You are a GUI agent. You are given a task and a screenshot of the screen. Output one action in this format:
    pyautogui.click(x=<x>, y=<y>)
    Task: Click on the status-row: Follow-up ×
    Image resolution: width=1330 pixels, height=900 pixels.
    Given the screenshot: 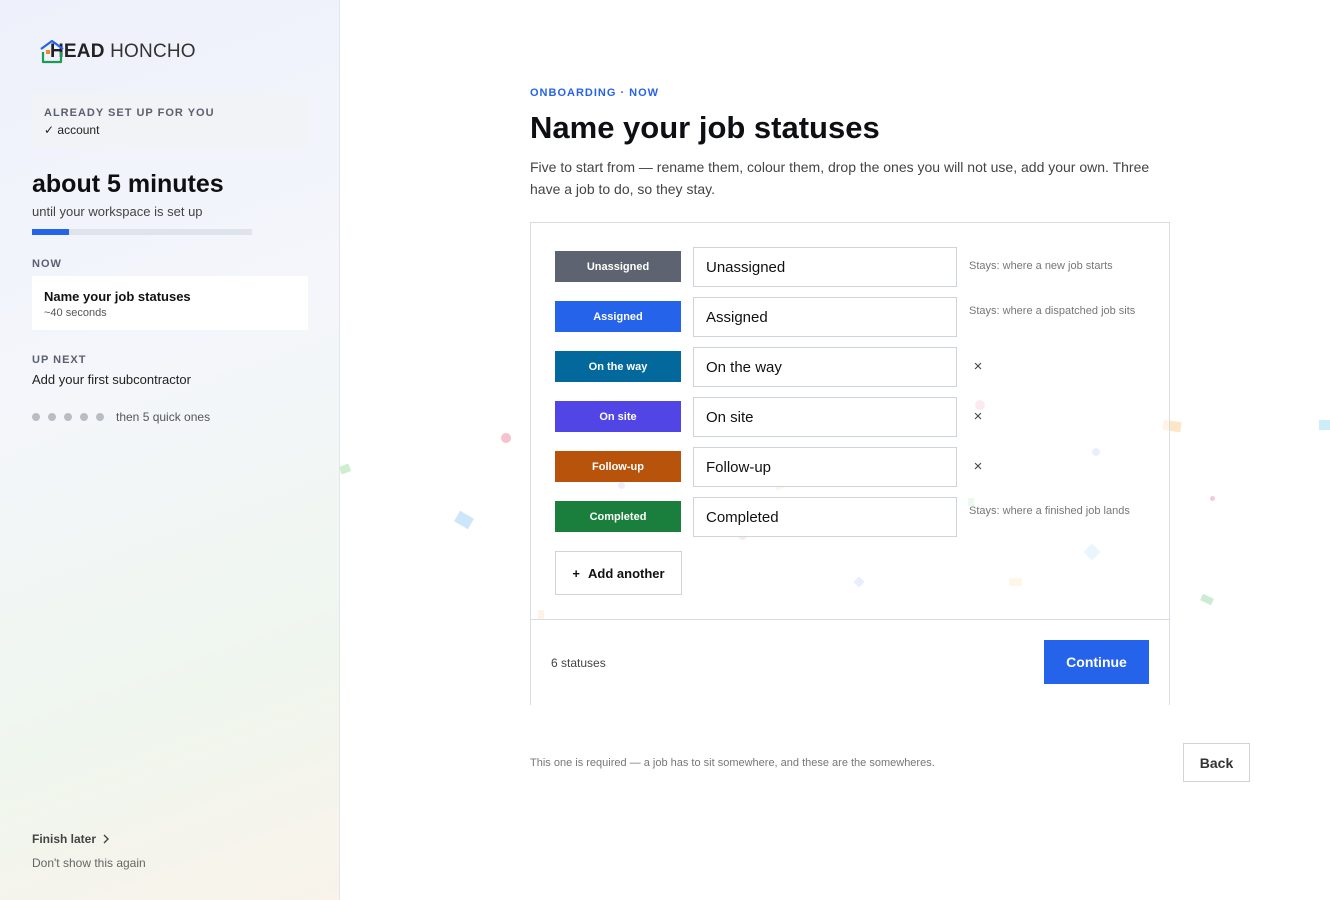 What is the action you would take?
    pyautogui.click(x=855, y=467)
    